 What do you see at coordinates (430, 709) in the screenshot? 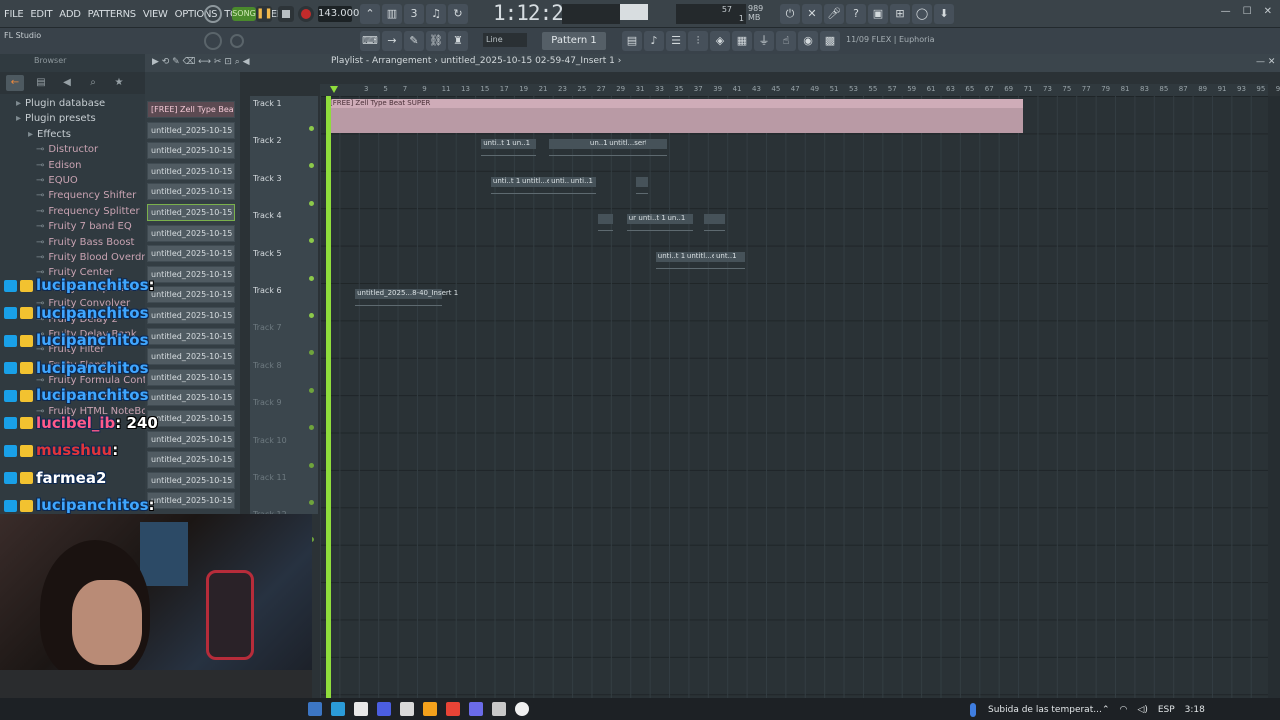
I see `flstudio-app-icon` at bounding box center [430, 709].